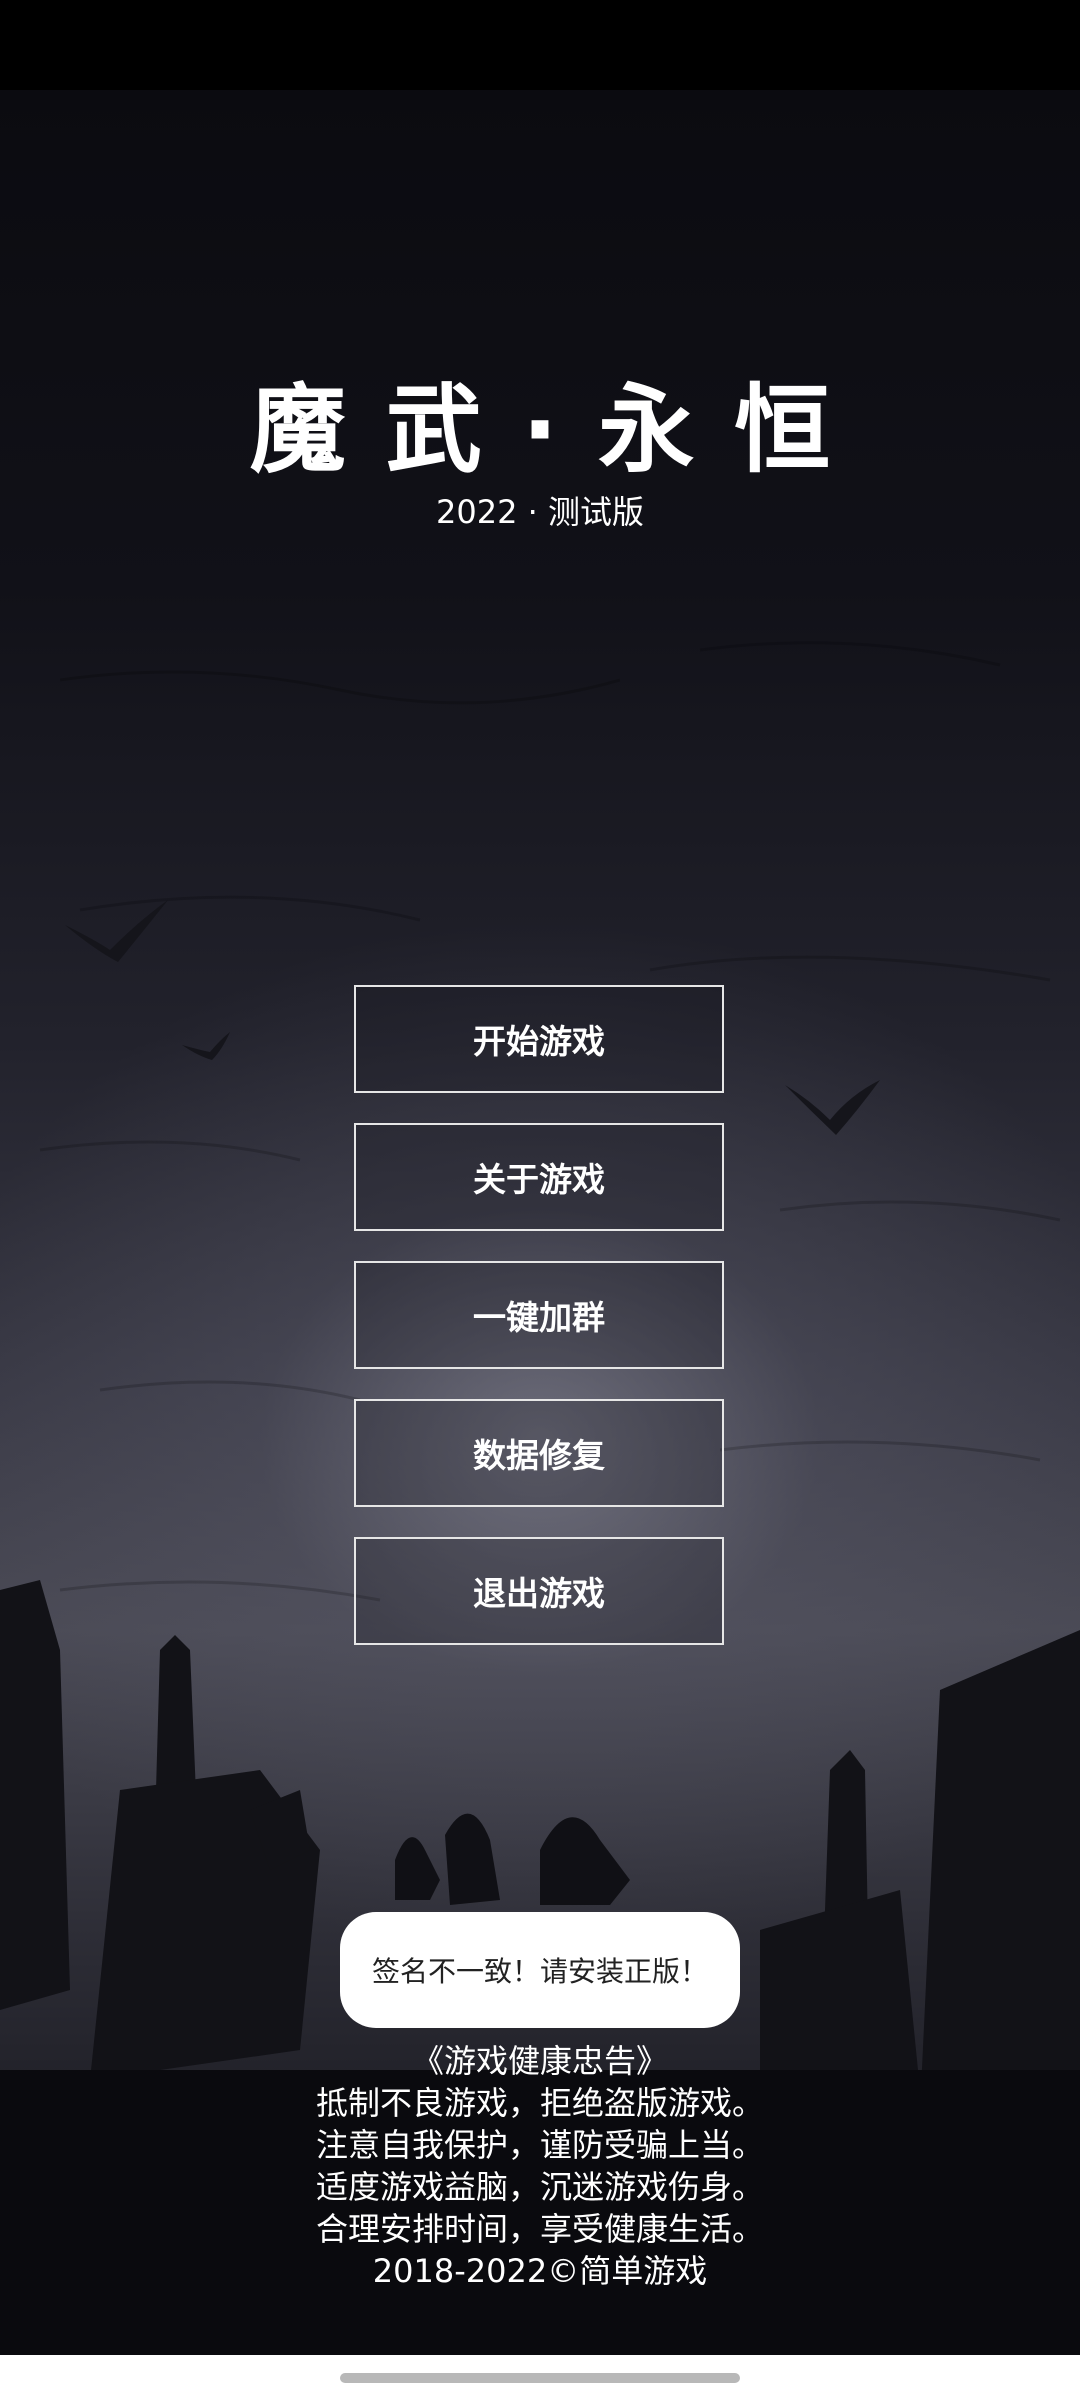 The width and height of the screenshot is (1080, 2400). I want to click on start-game-button: 开始游戏, so click(539, 1039).